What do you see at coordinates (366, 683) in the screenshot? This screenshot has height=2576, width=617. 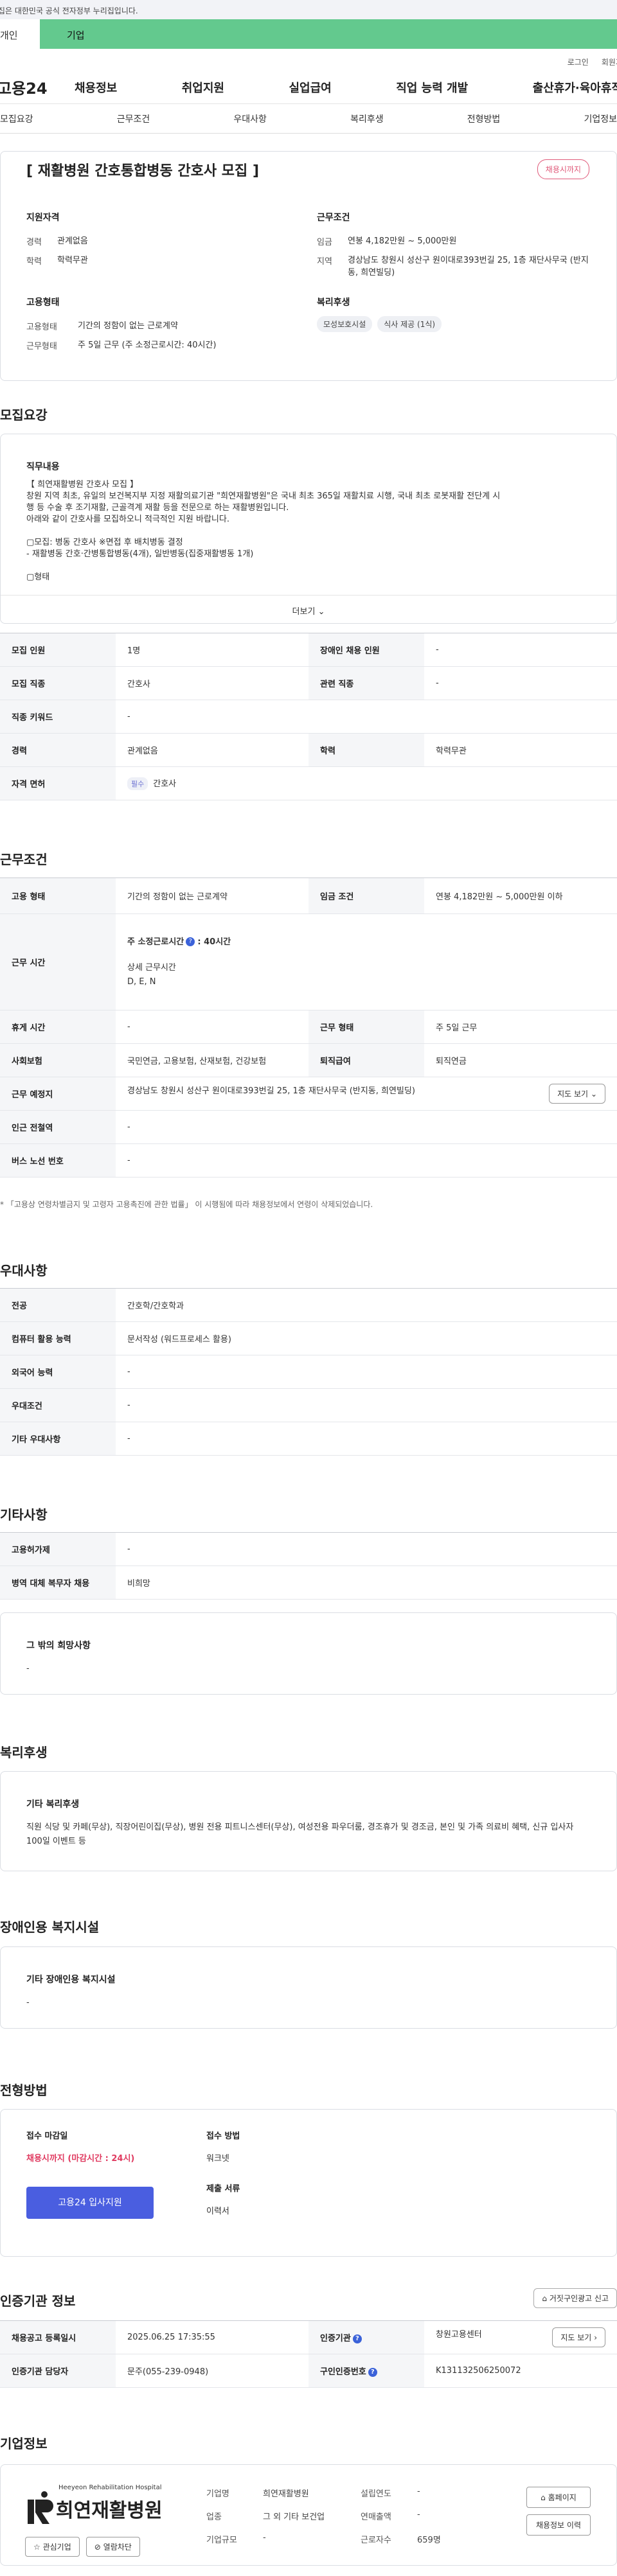 I see `recruit-related-key: 관련 직종` at bounding box center [366, 683].